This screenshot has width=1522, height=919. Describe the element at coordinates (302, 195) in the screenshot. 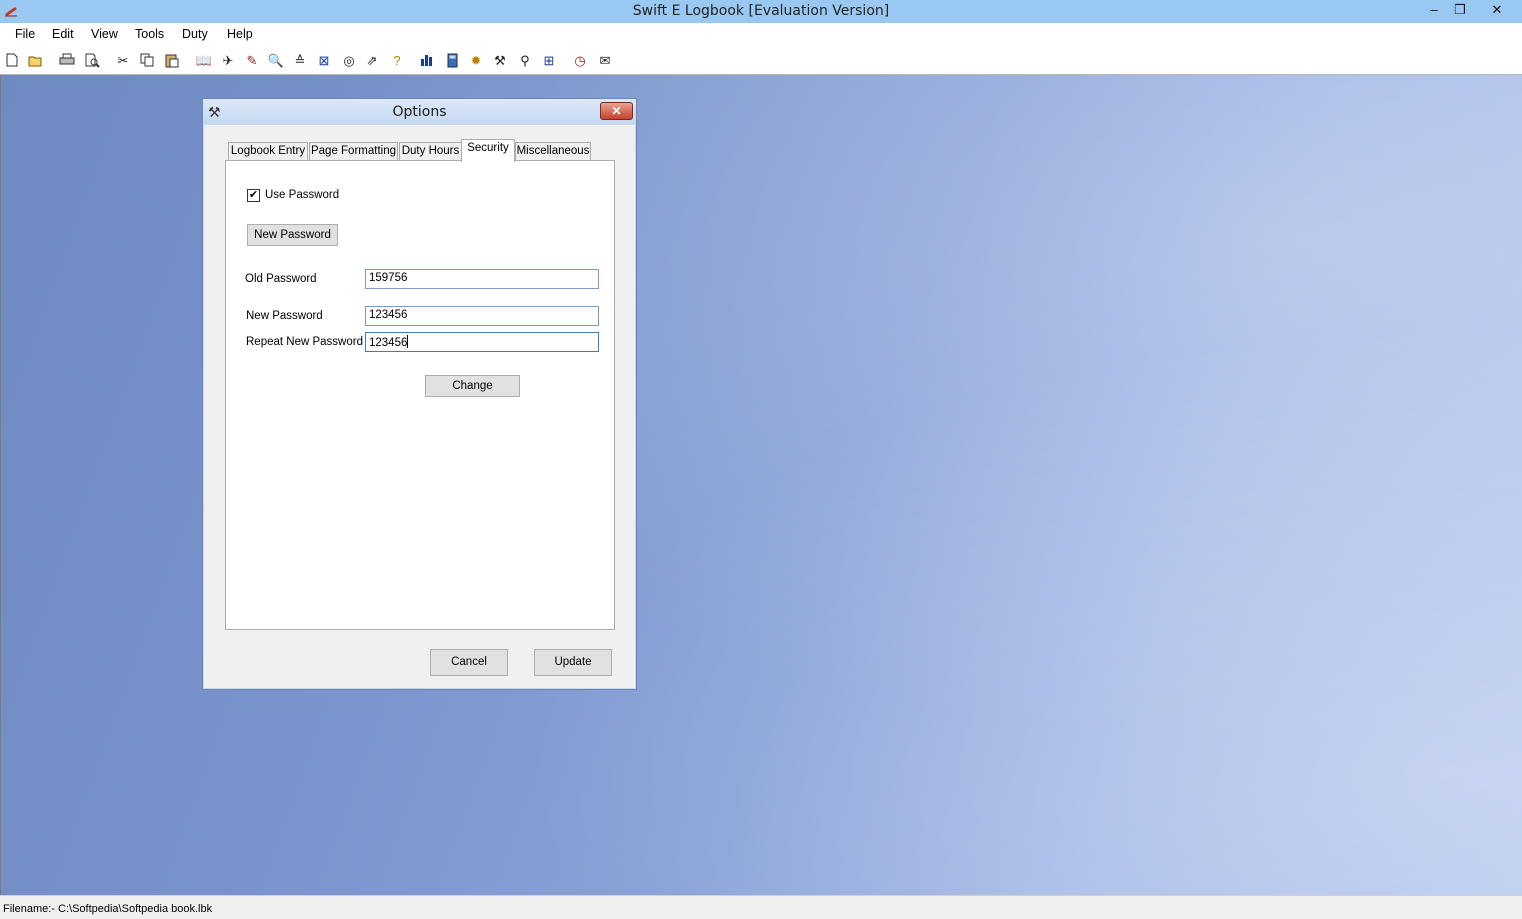

I see `use-password-label: Use Password` at that location.